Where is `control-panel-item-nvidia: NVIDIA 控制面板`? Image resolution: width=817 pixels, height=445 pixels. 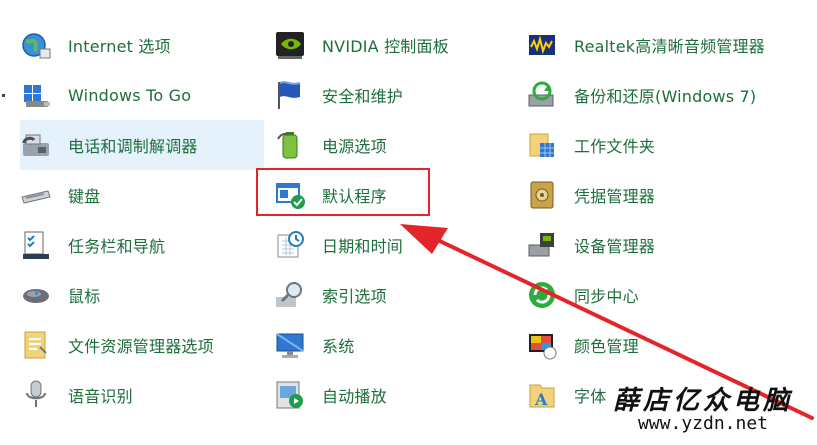
control-panel-item-nvidia: NVIDIA 控制面板 is located at coordinates (381, 45).